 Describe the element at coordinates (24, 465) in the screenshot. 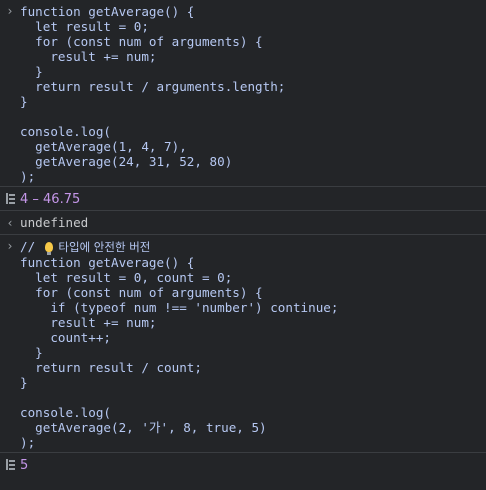

I see `log-output-value: 5` at that location.